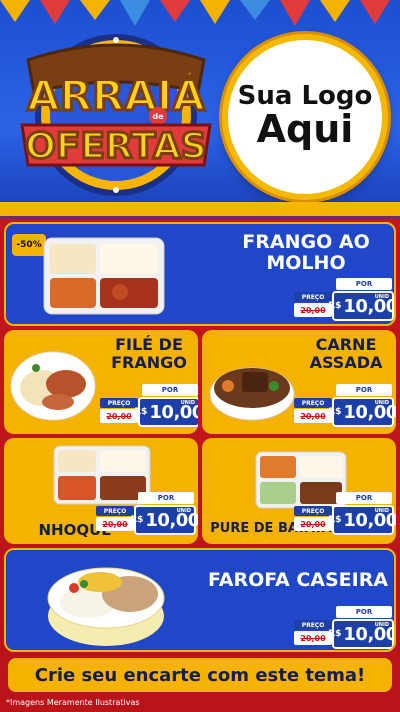 The width and height of the screenshot is (400, 712). Describe the element at coordinates (299, 382) in the screenshot. I see `product-card-carne-assada: CARNE ASSADA POR PREÇO 20,00 R$ 10,00 UNID` at that location.